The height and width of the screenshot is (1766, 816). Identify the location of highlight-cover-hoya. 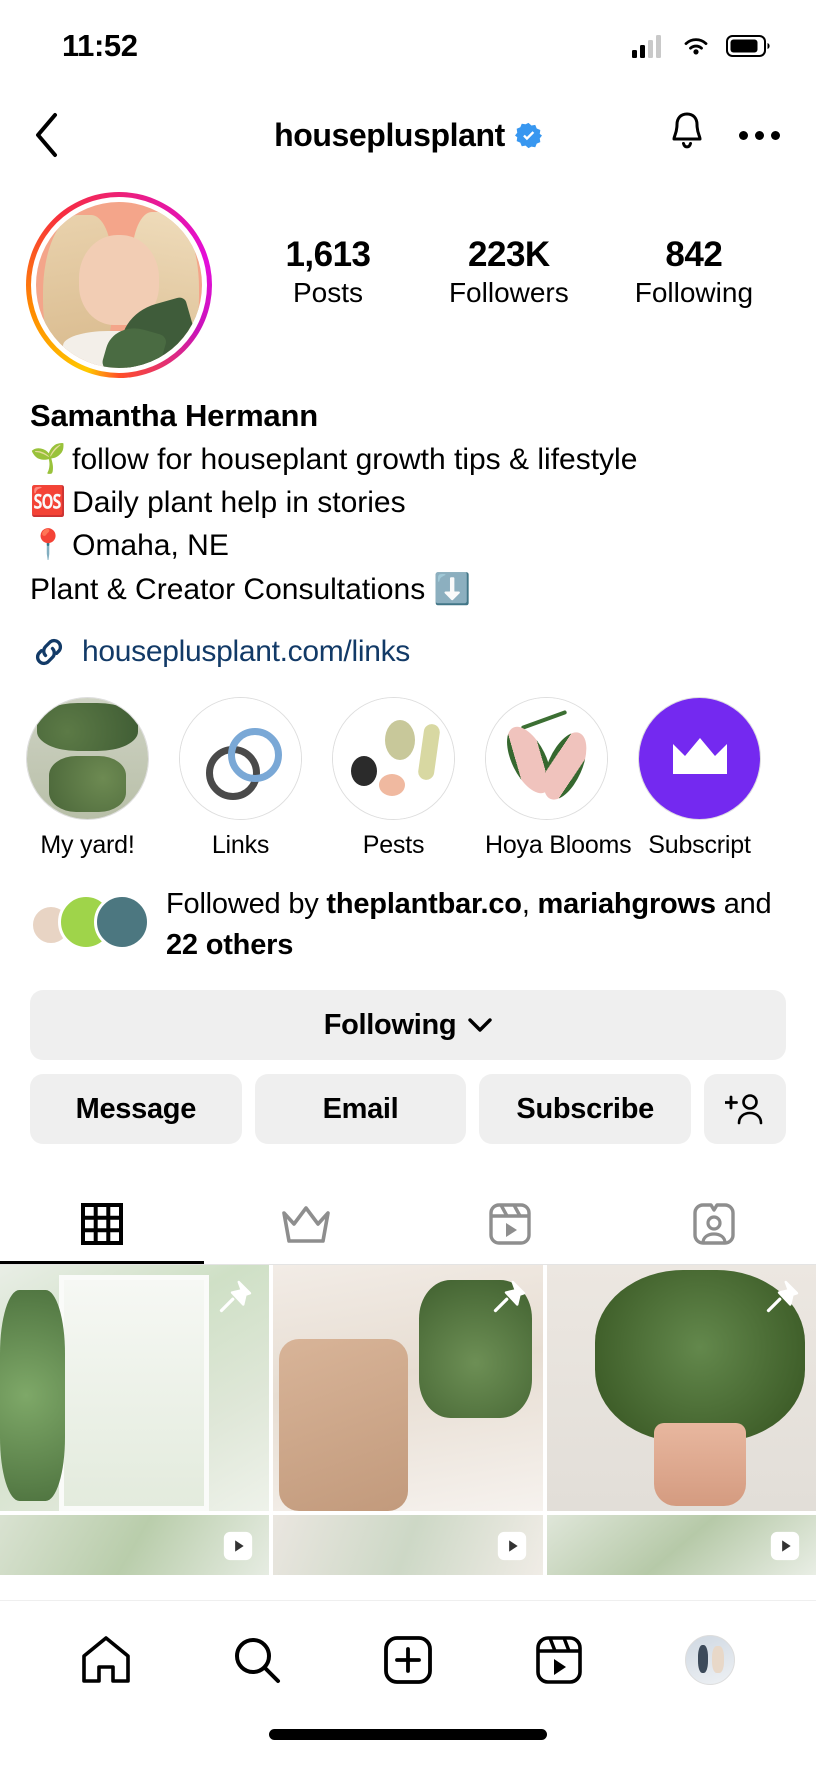
(546, 758).